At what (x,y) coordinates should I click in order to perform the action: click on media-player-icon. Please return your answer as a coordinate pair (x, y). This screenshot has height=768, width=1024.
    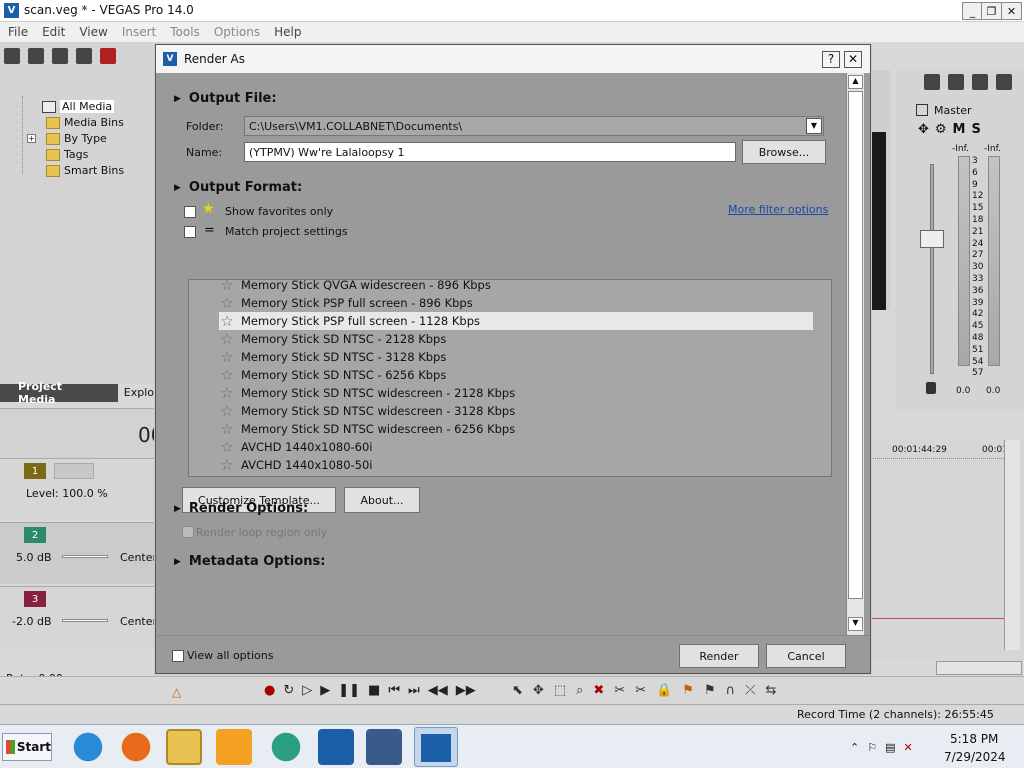
    Looking at the image, I should click on (234, 747).